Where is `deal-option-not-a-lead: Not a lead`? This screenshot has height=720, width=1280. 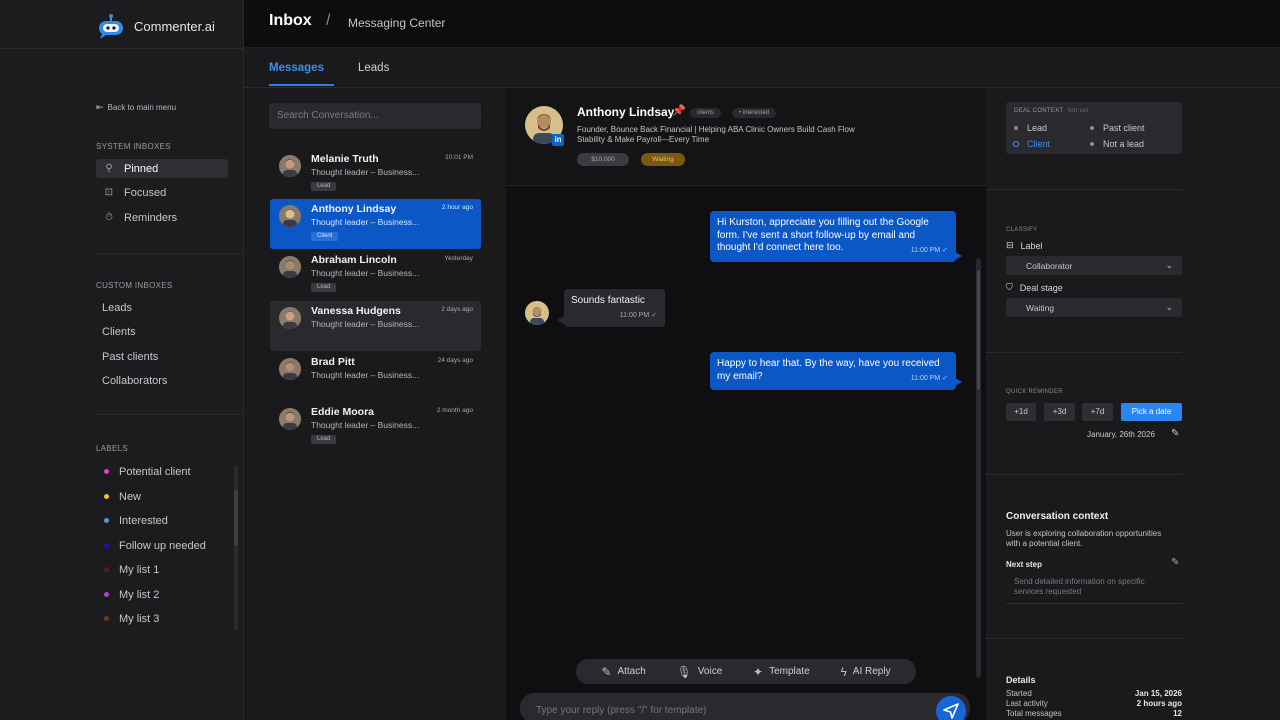
deal-option-not-a-lead: Not a lead is located at coordinates (1117, 144).